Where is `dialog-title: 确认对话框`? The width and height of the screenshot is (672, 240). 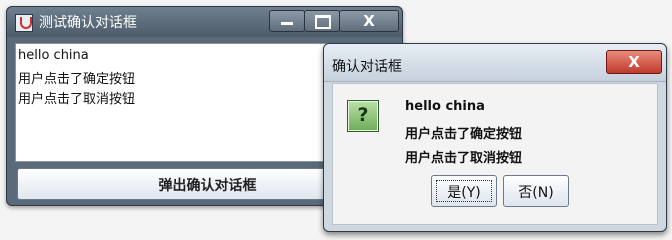
dialog-title: 确认对话框 is located at coordinates (367, 67).